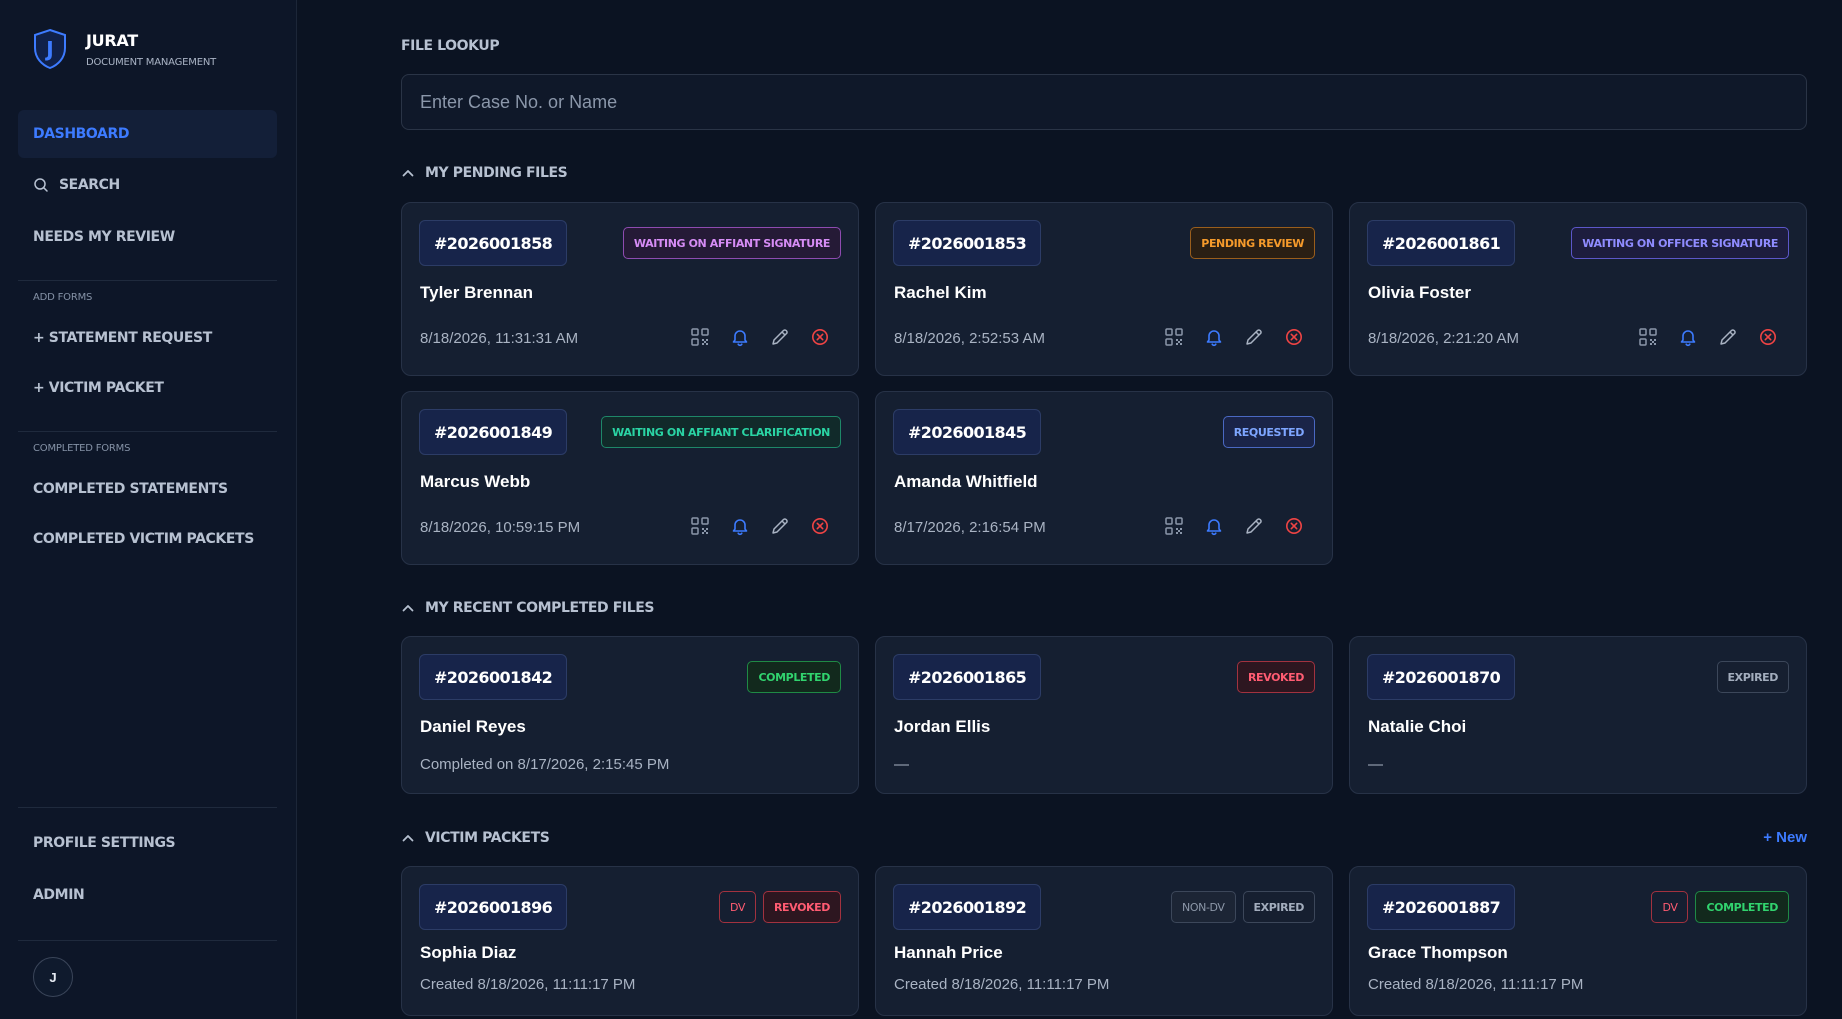  I want to click on status-badge: WAITING ON AFFIANT CLARIFICATION, so click(721, 432).